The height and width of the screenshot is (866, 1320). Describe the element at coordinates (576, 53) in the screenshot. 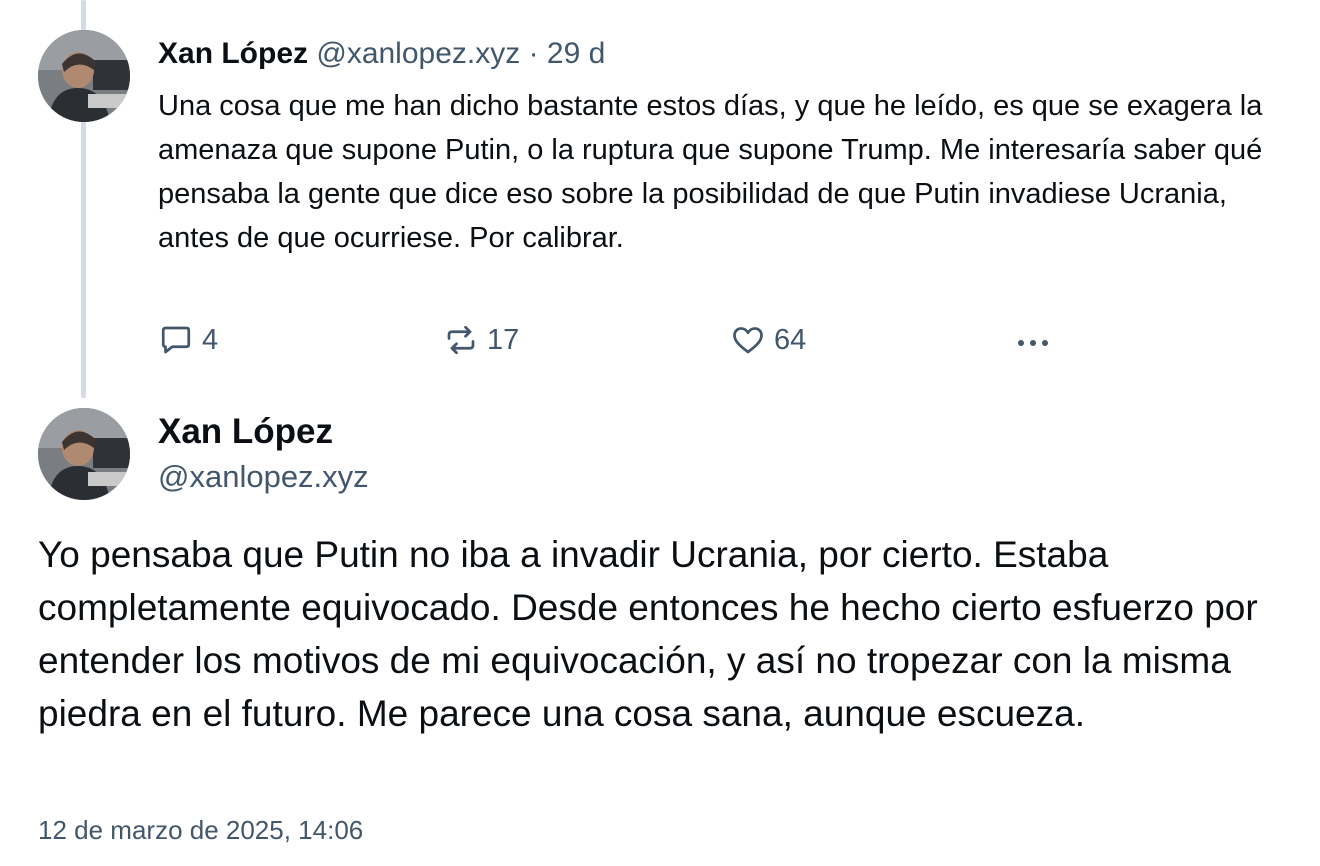

I see `post-age: 29 d` at that location.